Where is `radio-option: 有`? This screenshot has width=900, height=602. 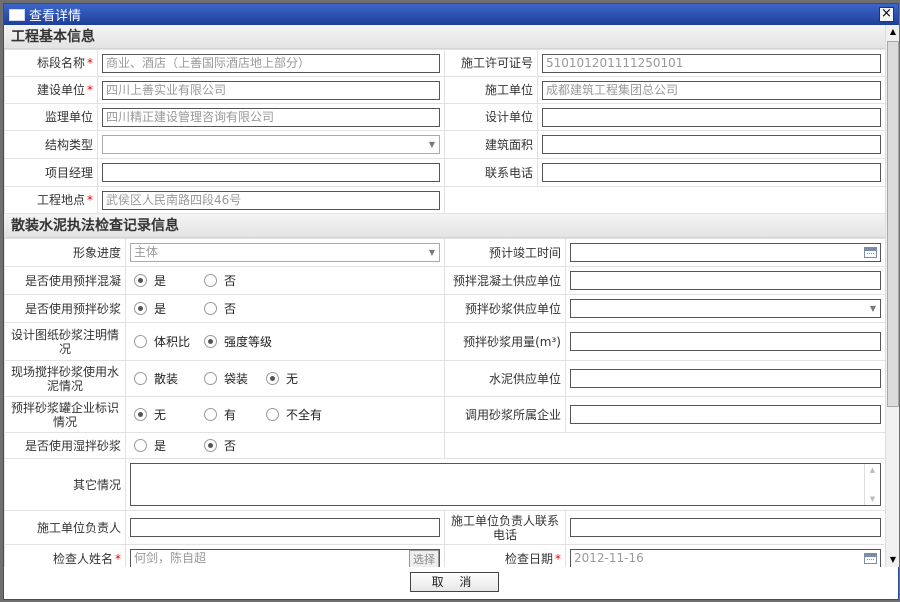
radio-option: 有 is located at coordinates (233, 414).